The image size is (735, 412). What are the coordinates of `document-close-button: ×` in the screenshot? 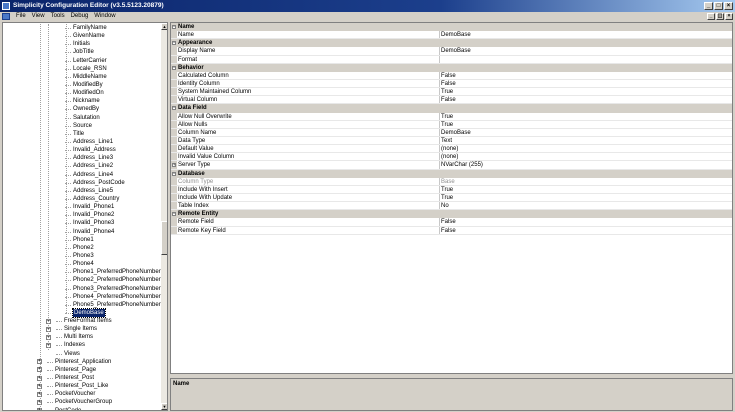 It's located at (729, 16).